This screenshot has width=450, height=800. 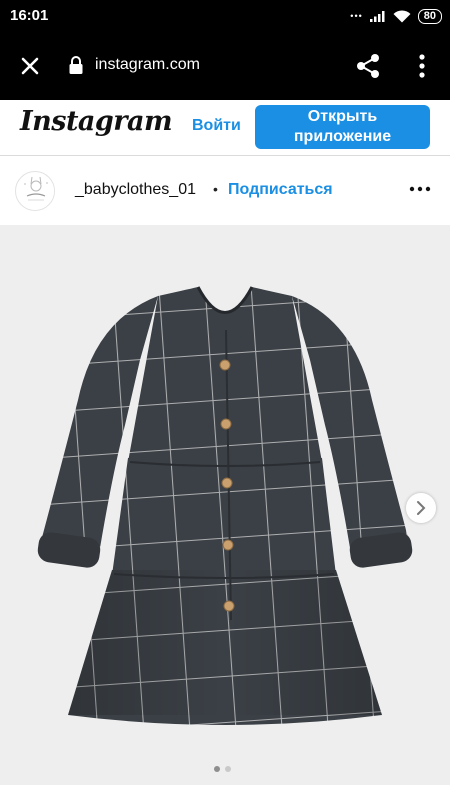 I want to click on lock-icon, so click(x=76, y=65).